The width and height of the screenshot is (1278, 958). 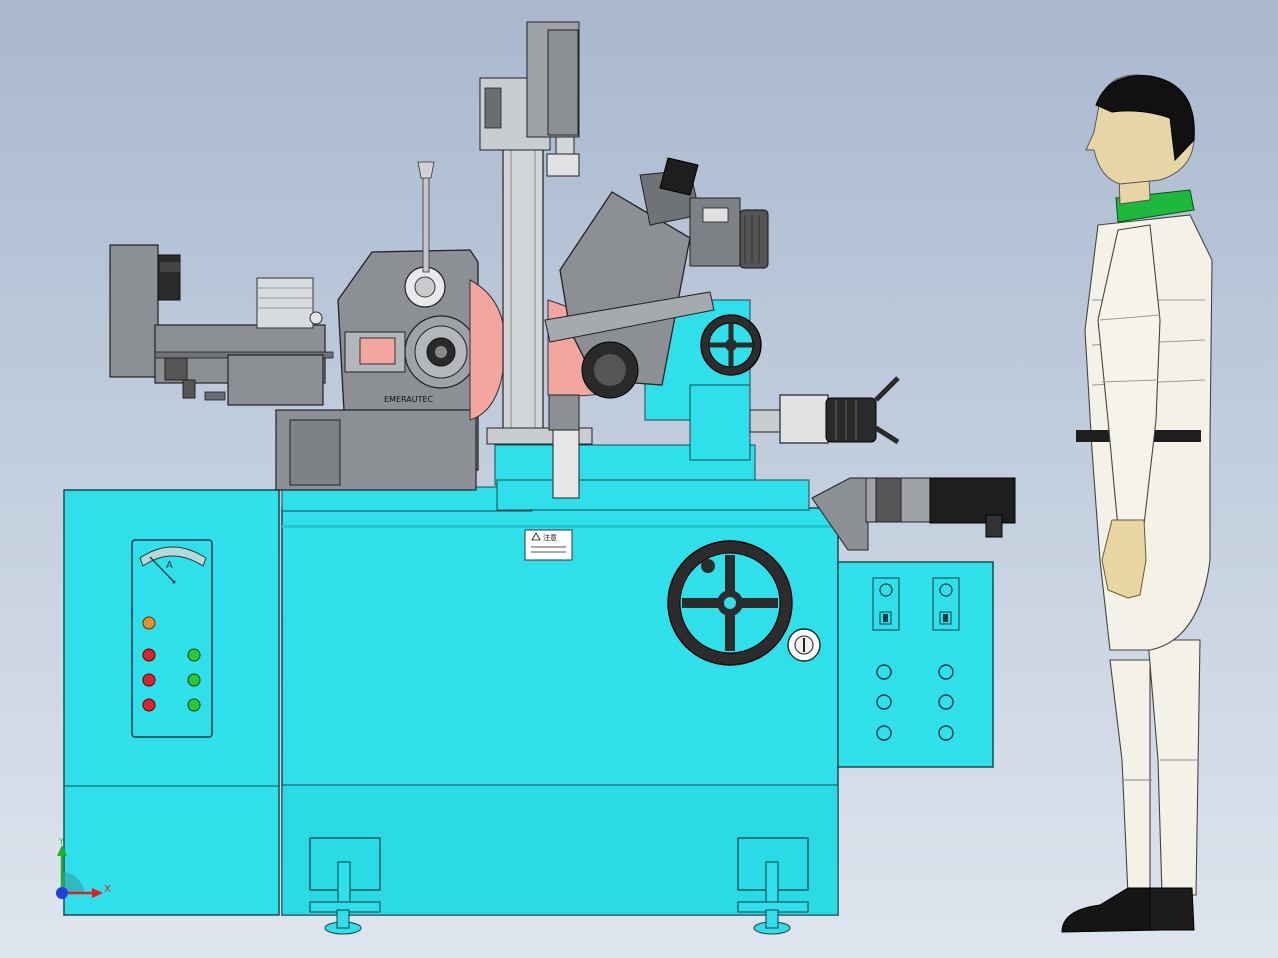 I want to click on z-axis-marker, so click(x=62, y=893).